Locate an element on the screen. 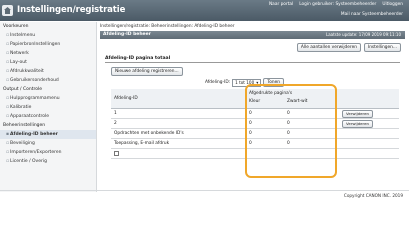  sidebar-item-calibration: ▫Kalibratie is located at coordinates (48, 107).